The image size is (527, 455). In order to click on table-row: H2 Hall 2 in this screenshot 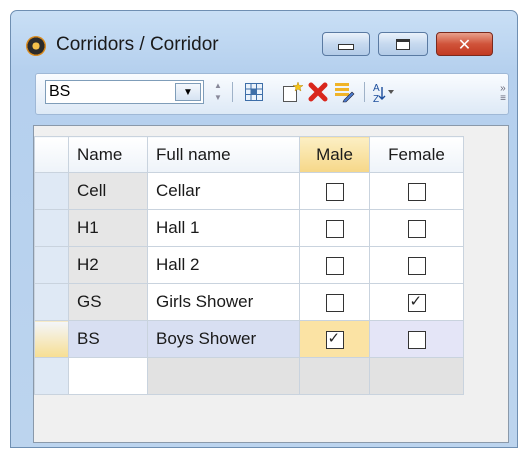, I will do `click(249, 265)`.